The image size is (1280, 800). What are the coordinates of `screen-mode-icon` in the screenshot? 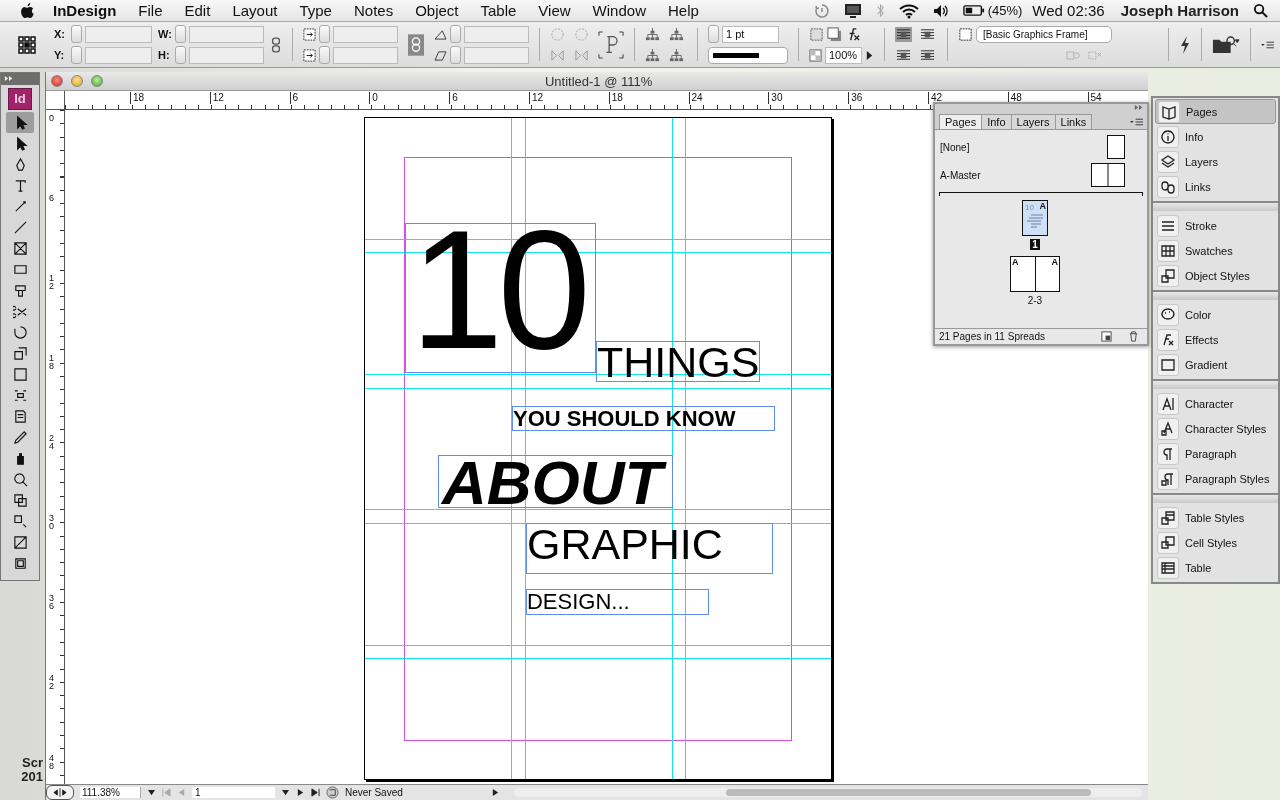 It's located at (20, 563).